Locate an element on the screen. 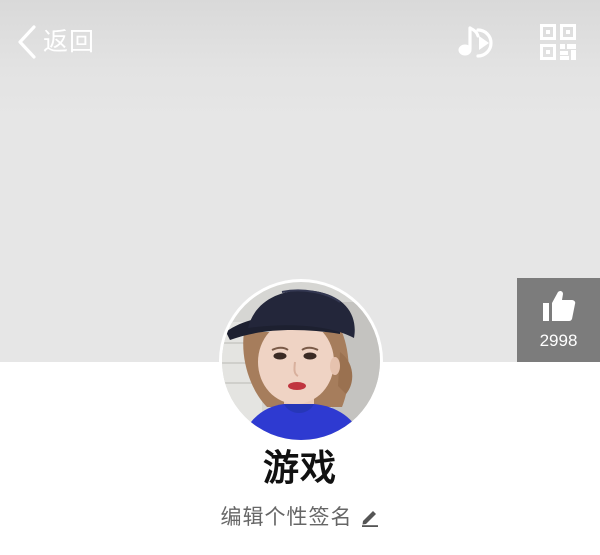 Image resolution: width=600 pixels, height=555 pixels. like-button: 2998 is located at coordinates (558, 320).